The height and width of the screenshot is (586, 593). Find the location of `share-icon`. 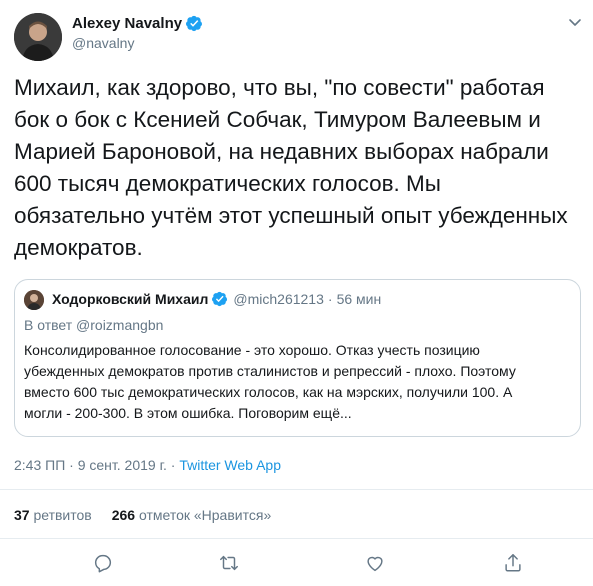

share-icon is located at coordinates (513, 563).